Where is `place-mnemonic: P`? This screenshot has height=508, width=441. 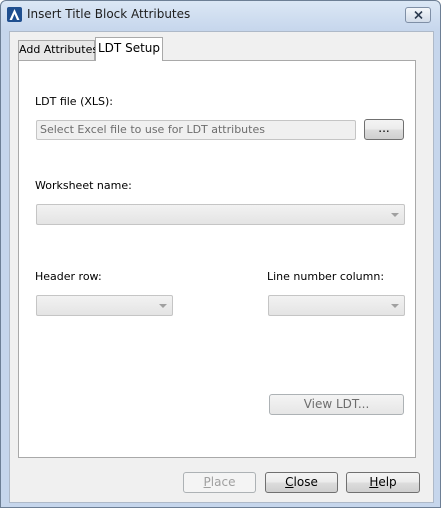
place-mnemonic: P is located at coordinates (207, 482).